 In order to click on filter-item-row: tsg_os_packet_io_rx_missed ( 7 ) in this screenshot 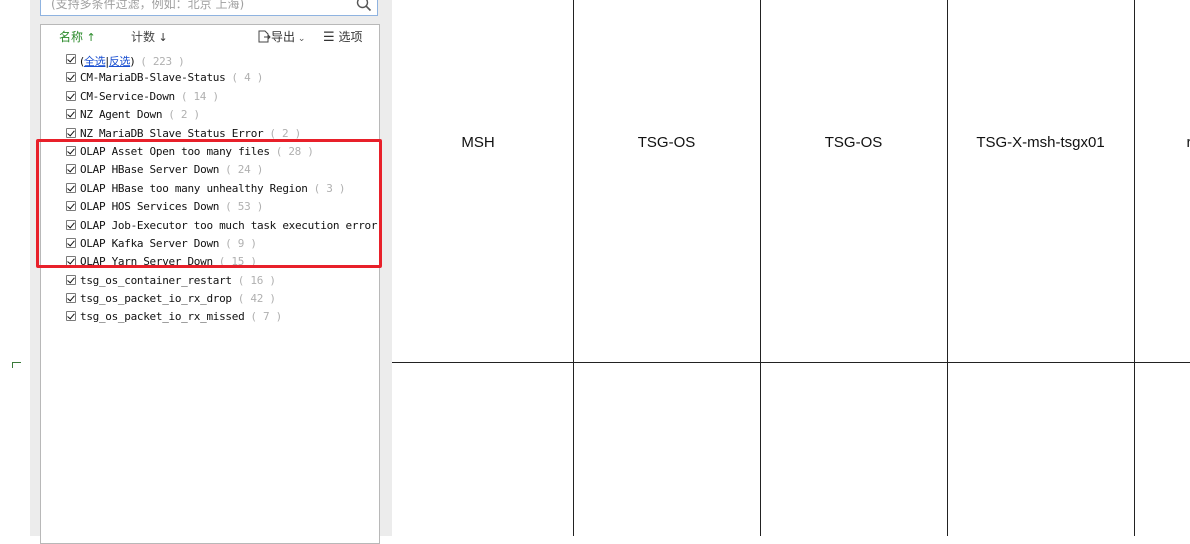, I will do `click(221, 317)`.